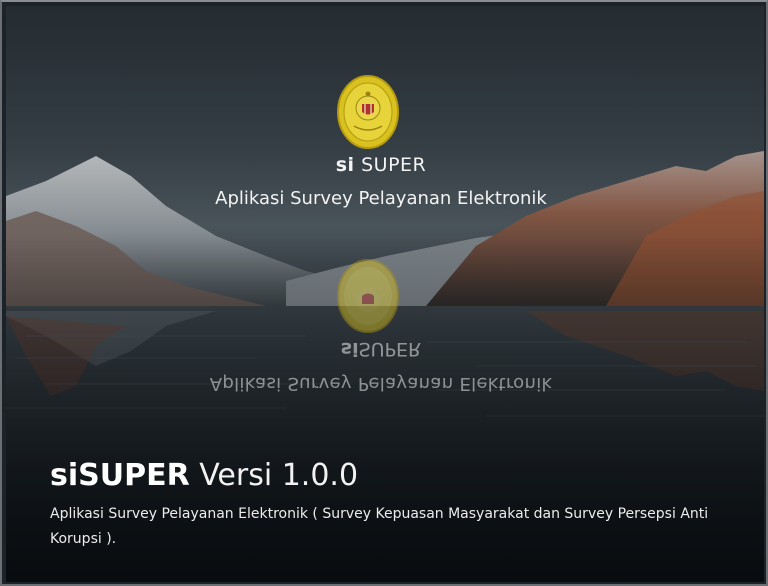 The image size is (768, 586). Describe the element at coordinates (381, 383) in the screenshot. I see `reflection-subtitle: Aplikasi Survey Pelayanan Elektronik` at that location.